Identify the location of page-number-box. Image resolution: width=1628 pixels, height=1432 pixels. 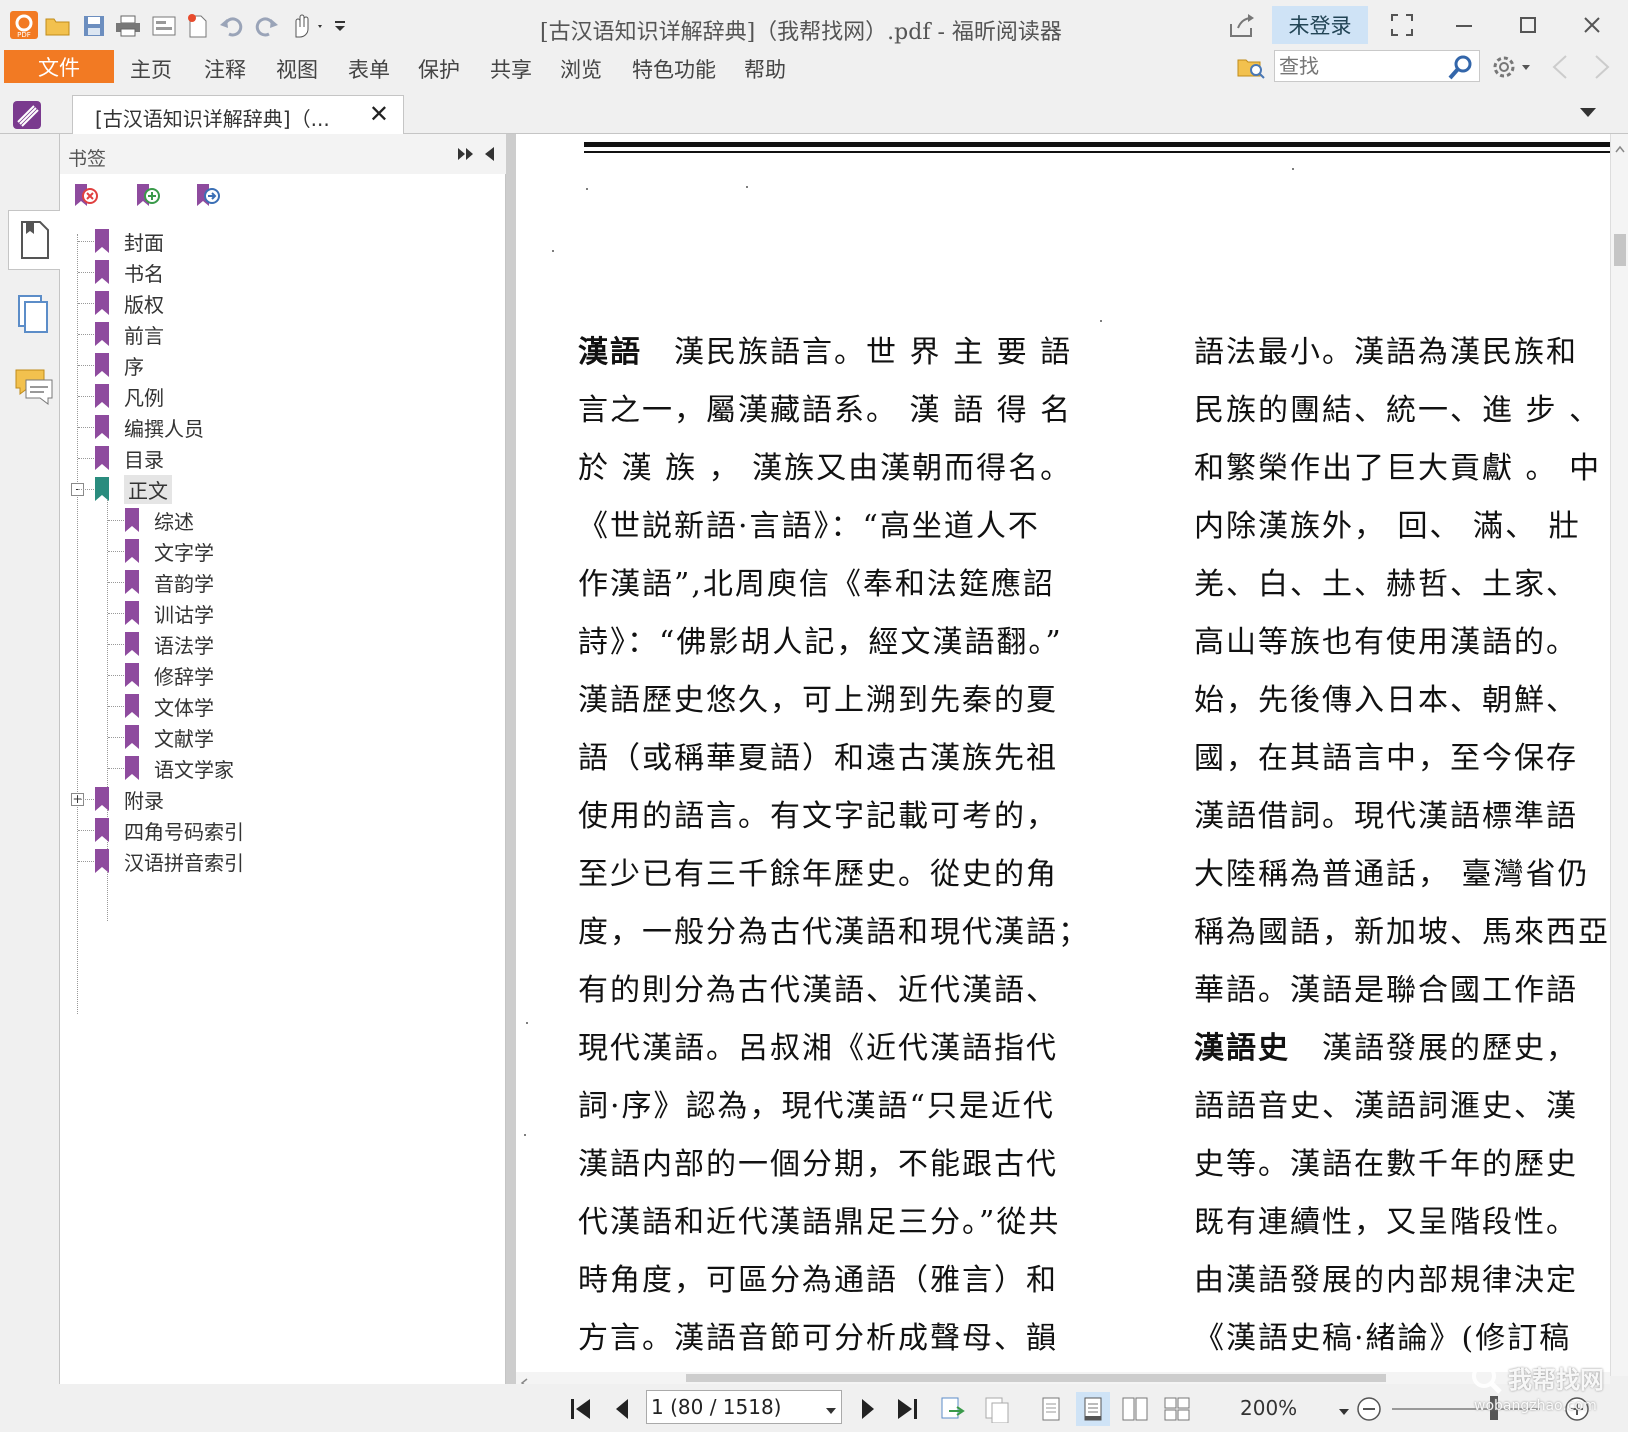
(744, 1407).